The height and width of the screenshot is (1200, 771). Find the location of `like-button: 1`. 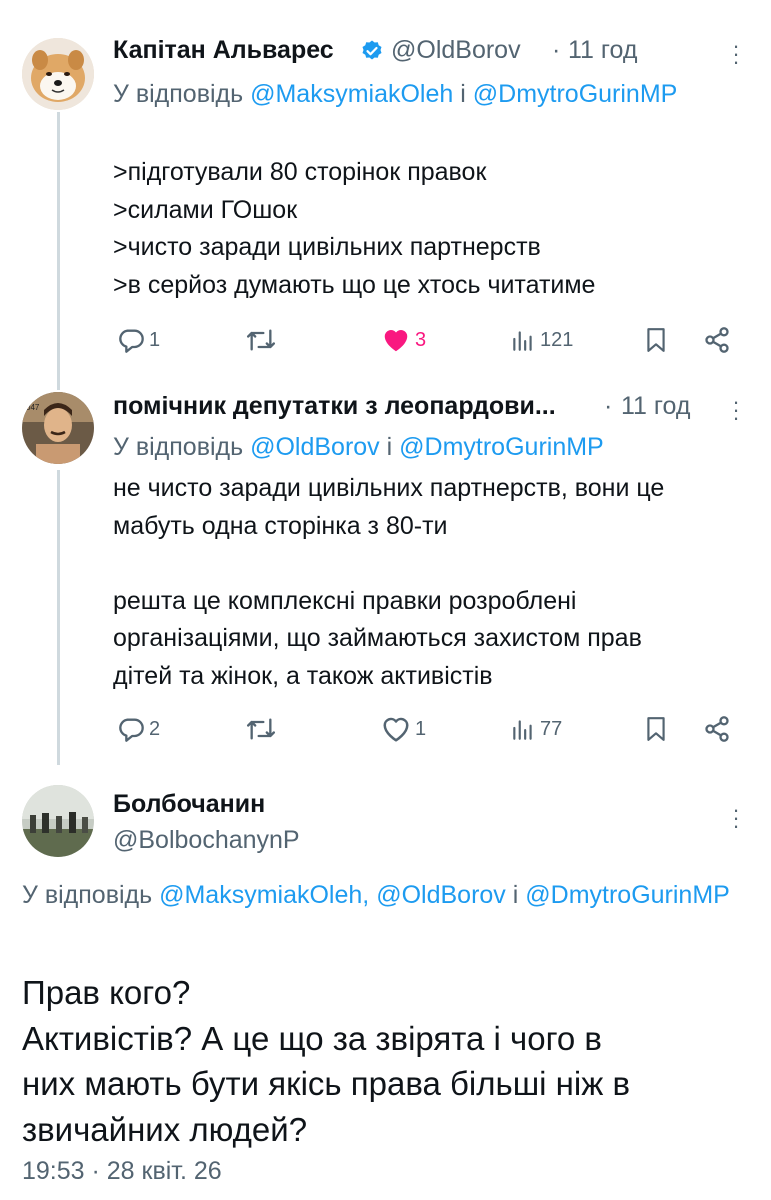

like-button: 1 is located at coordinates (403, 729).